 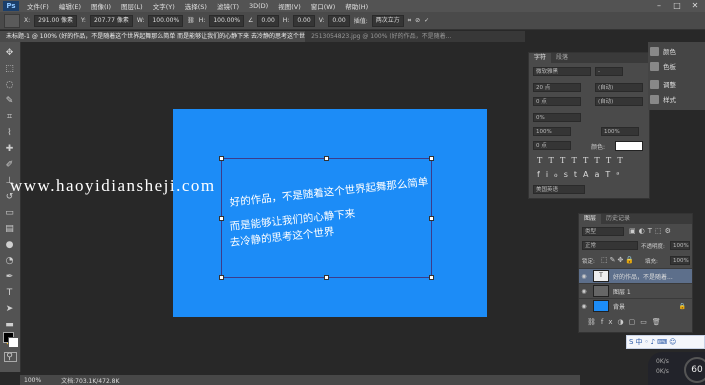 What do you see at coordinates (38, 6) in the screenshot?
I see `menu-file: 文件(F)` at bounding box center [38, 6].